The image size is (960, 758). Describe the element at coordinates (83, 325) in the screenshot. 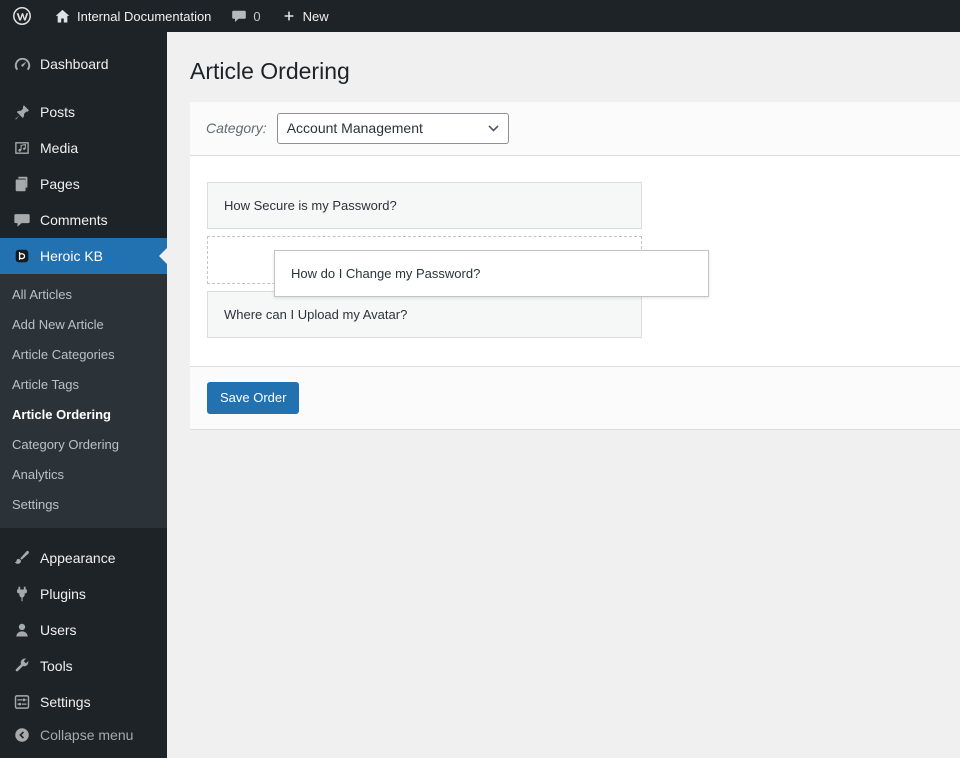

I see `submenu-item-add-new-article: Add New Article` at that location.